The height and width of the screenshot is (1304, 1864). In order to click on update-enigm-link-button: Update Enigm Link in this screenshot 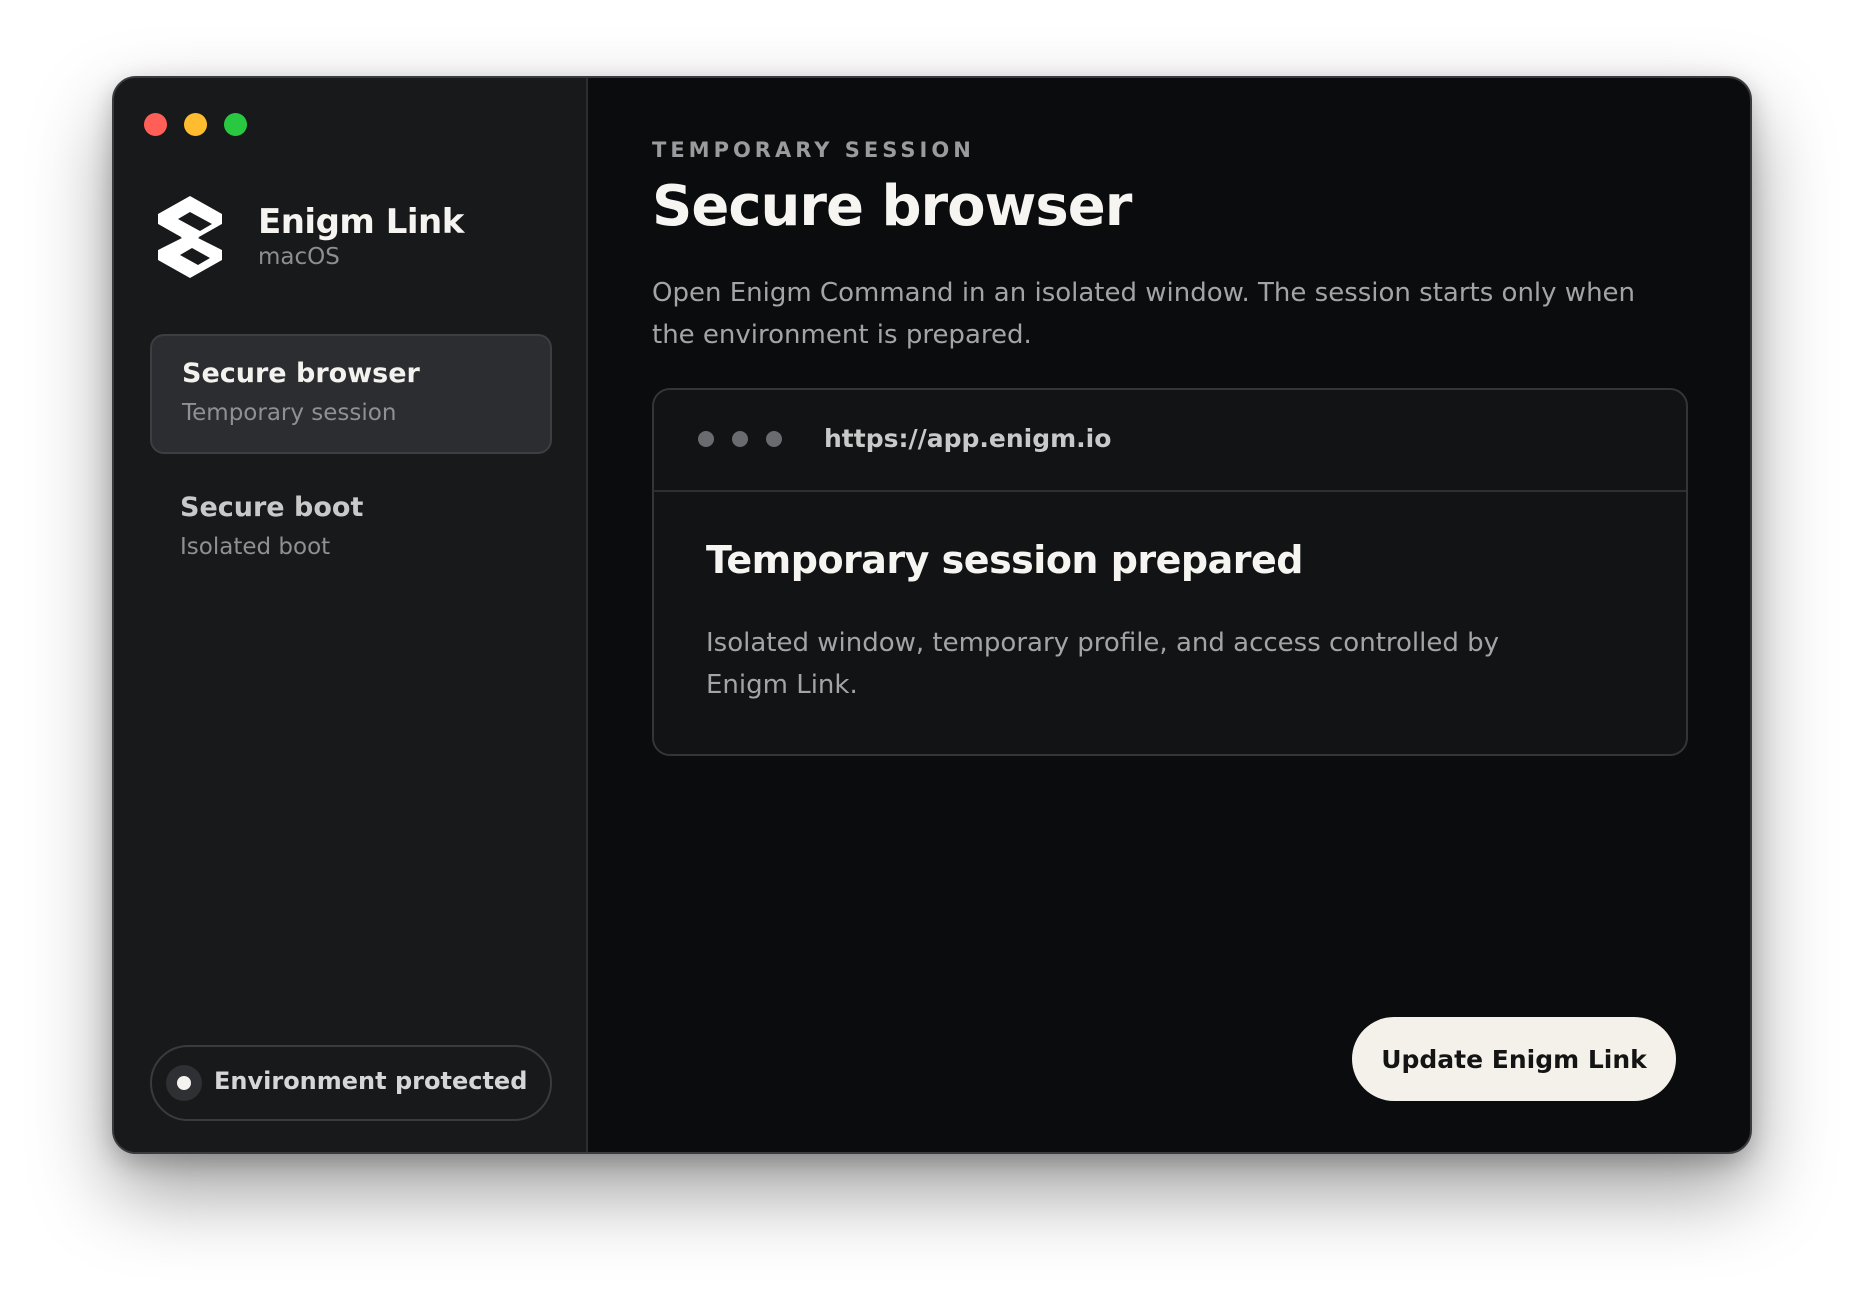, I will do `click(1514, 1059)`.